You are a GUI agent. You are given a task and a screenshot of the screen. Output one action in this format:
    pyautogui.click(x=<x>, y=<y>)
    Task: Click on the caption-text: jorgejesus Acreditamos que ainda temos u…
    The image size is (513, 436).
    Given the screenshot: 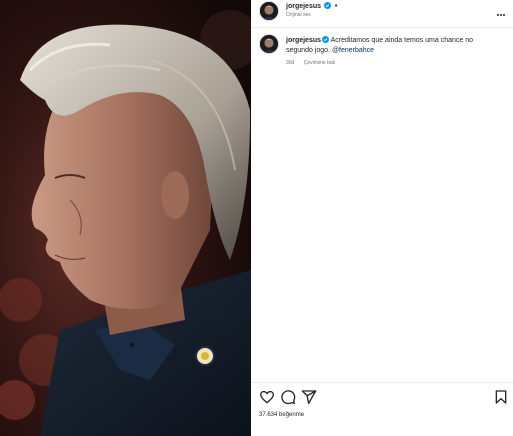 What is the action you would take?
    pyautogui.click(x=393, y=46)
    